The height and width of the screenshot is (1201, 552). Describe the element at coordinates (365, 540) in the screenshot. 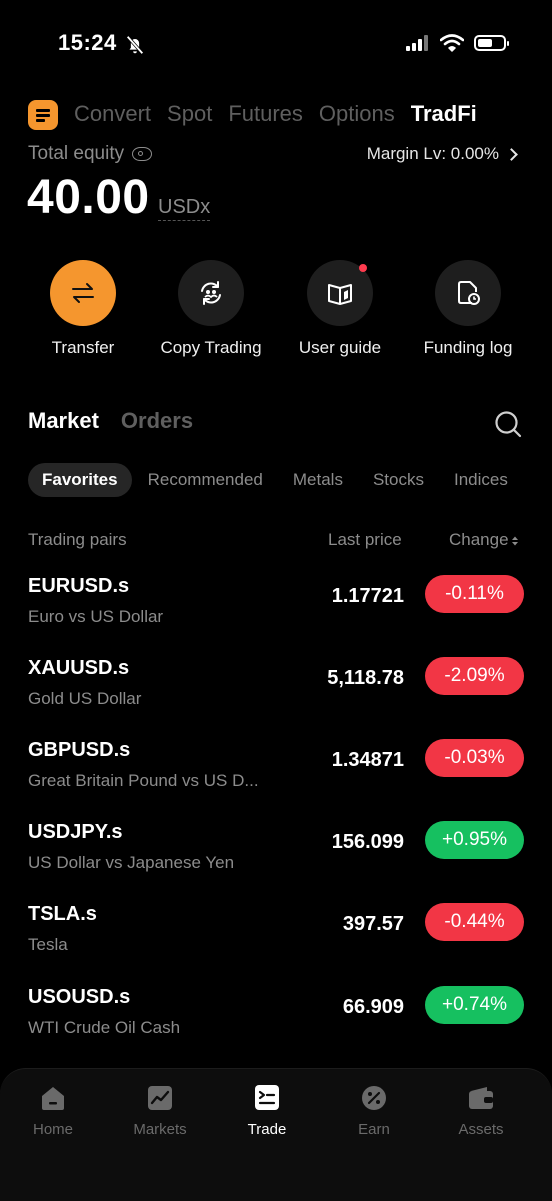

I see `column-last-price: Last price` at that location.